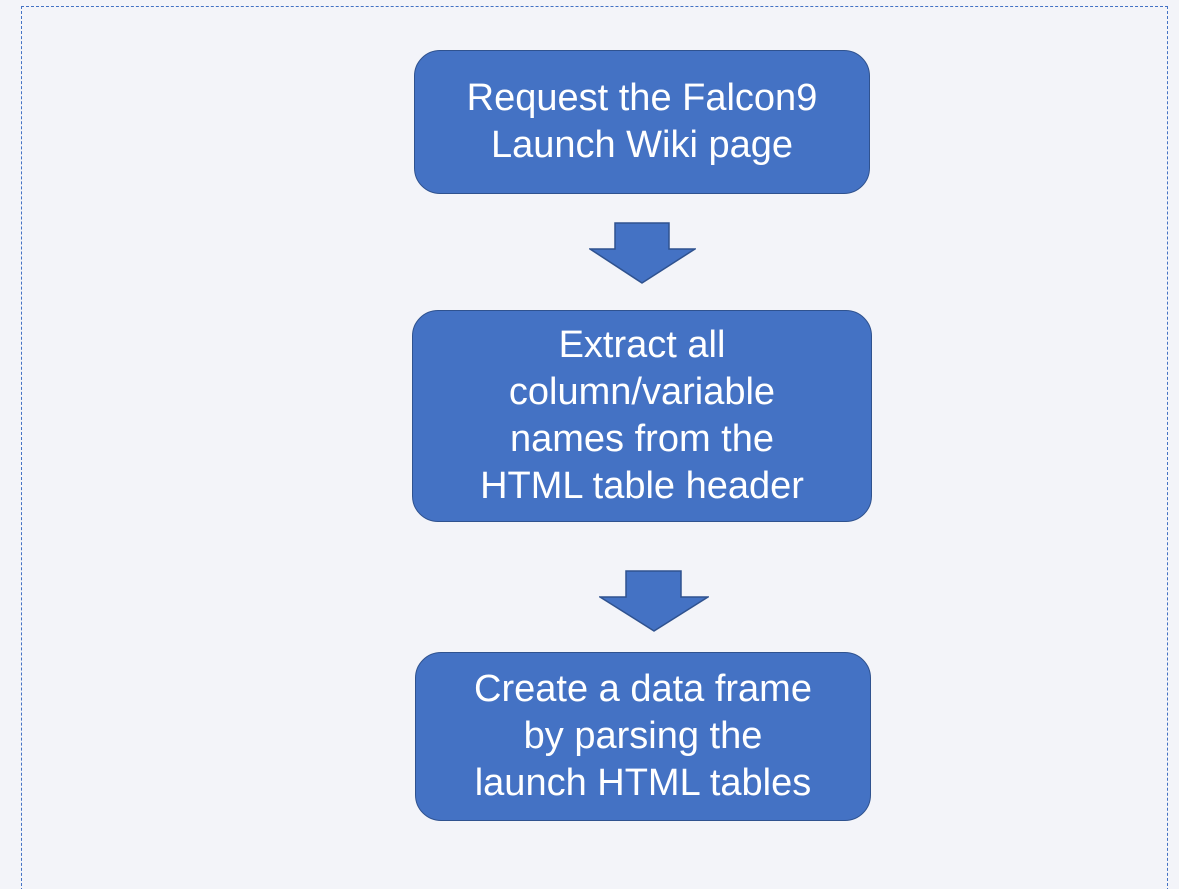 Image resolution: width=1179 pixels, height=889 pixels. Describe the element at coordinates (642, 486) in the screenshot. I see `step-text-line: HTML table header` at that location.